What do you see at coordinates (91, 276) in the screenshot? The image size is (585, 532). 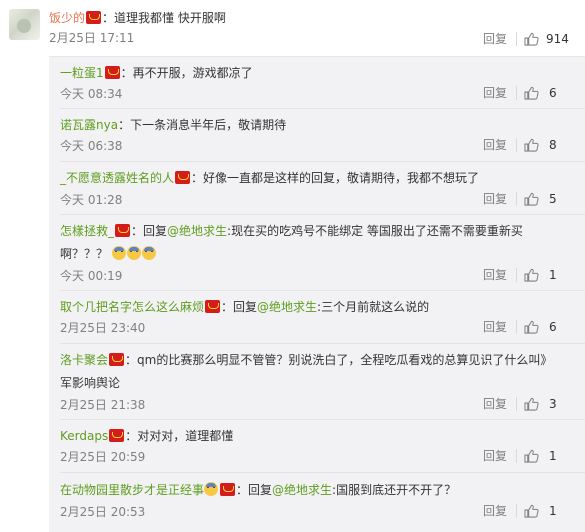 I see `reply-time: 今天 00:19` at bounding box center [91, 276].